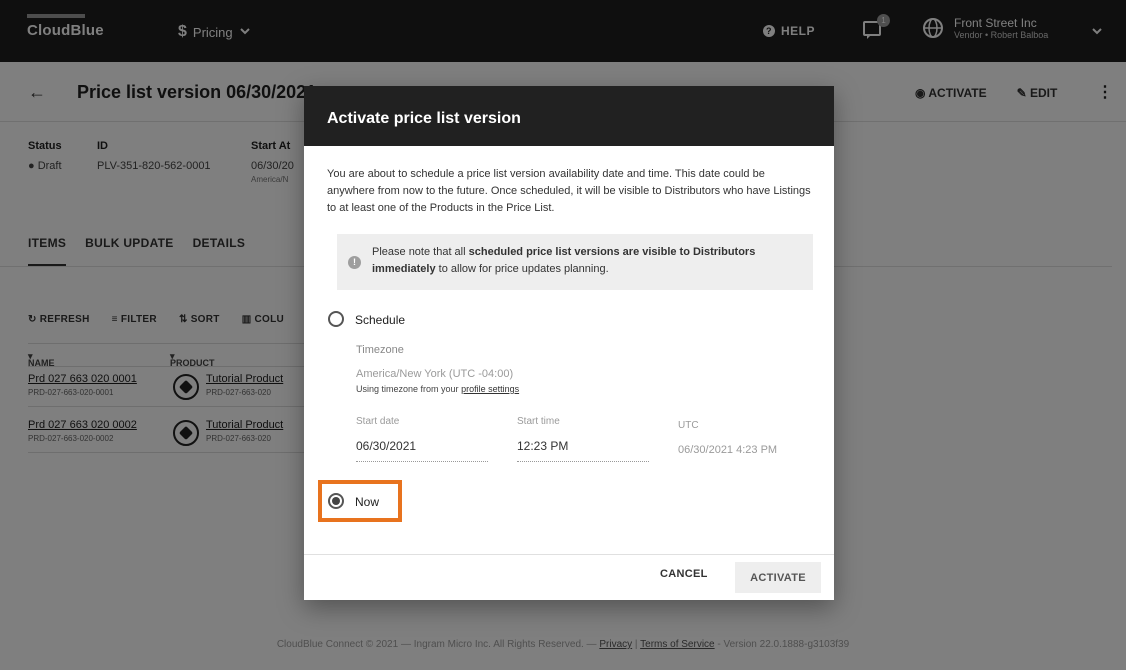  Describe the element at coordinates (778, 577) in the screenshot. I see `activate-button: ACTIVATE` at that location.